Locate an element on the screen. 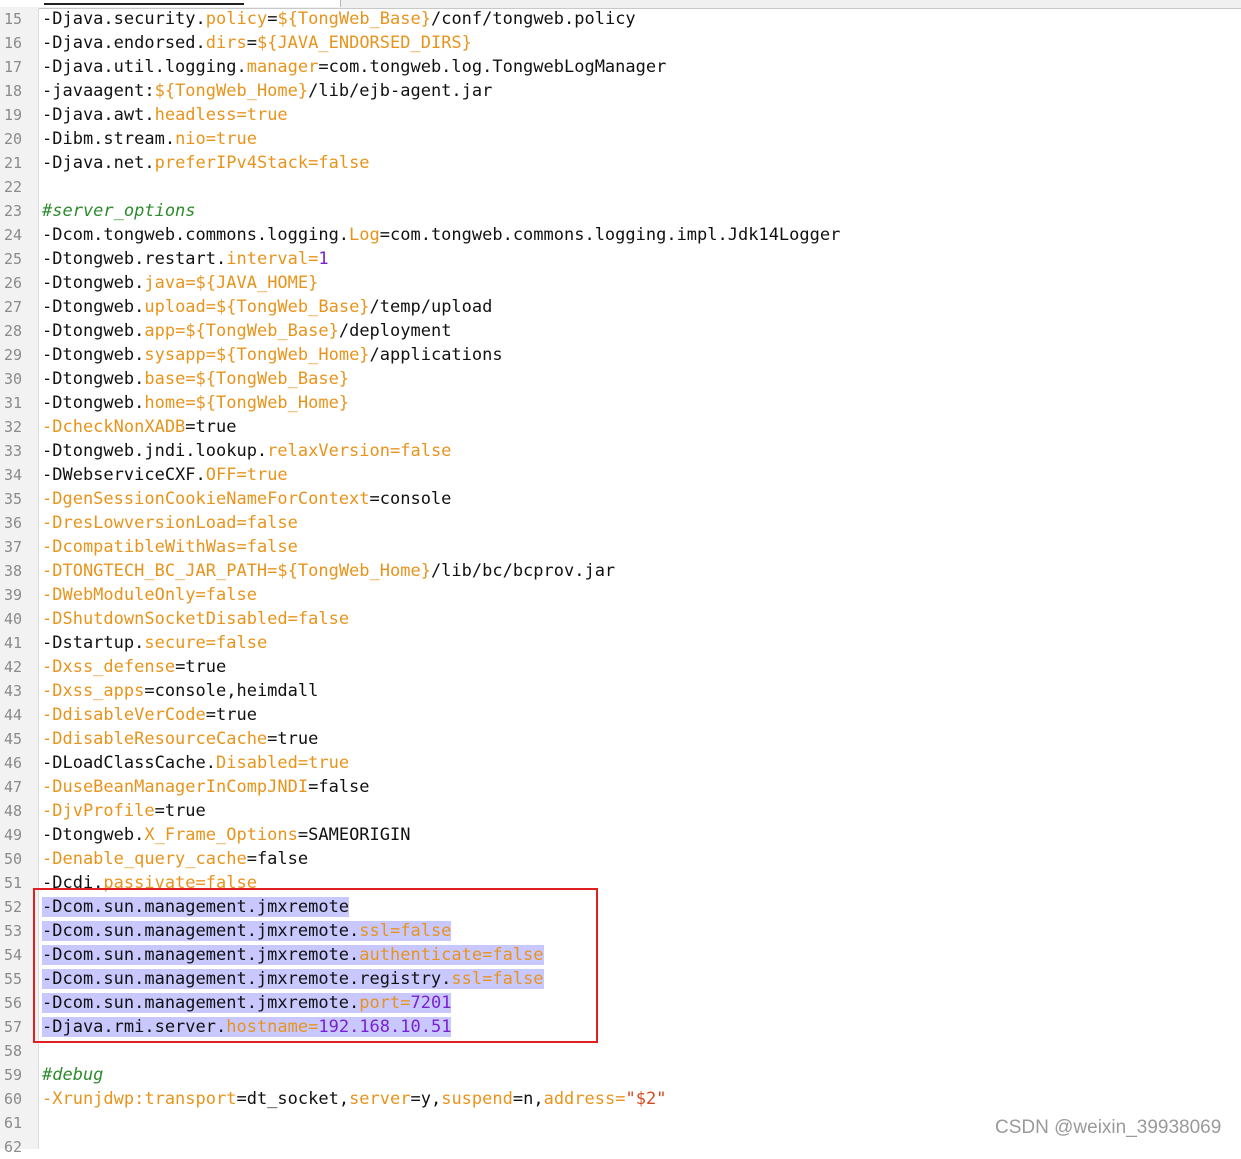  line-number: 61 is located at coordinates (12, 1123).